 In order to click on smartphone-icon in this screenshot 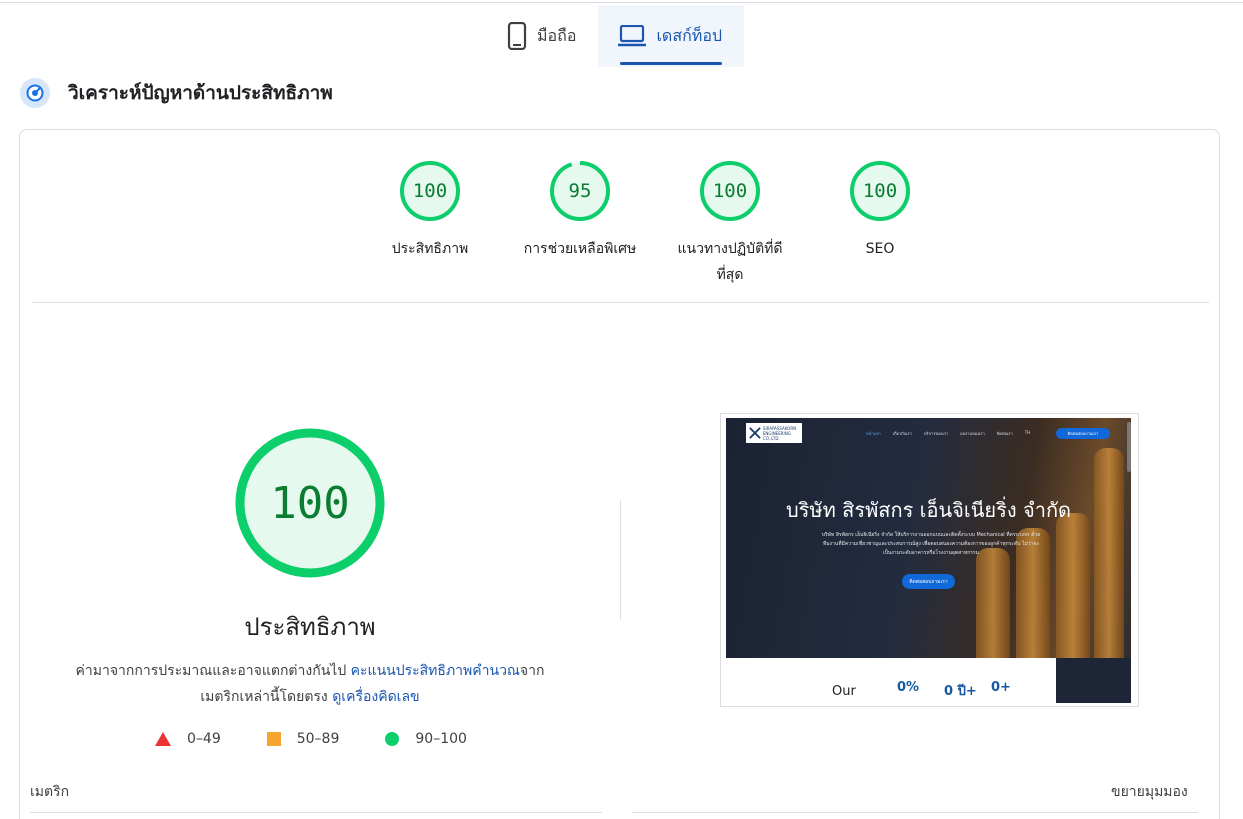, I will do `click(517, 36)`.